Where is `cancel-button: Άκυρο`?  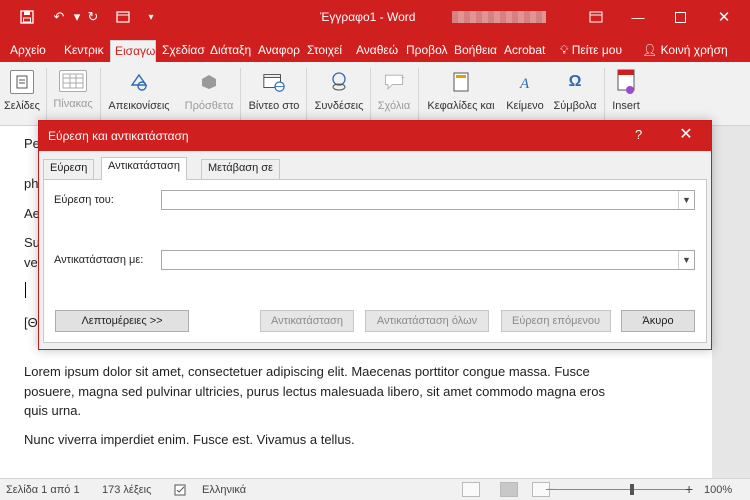
cancel-button: Άκυρο is located at coordinates (658, 321).